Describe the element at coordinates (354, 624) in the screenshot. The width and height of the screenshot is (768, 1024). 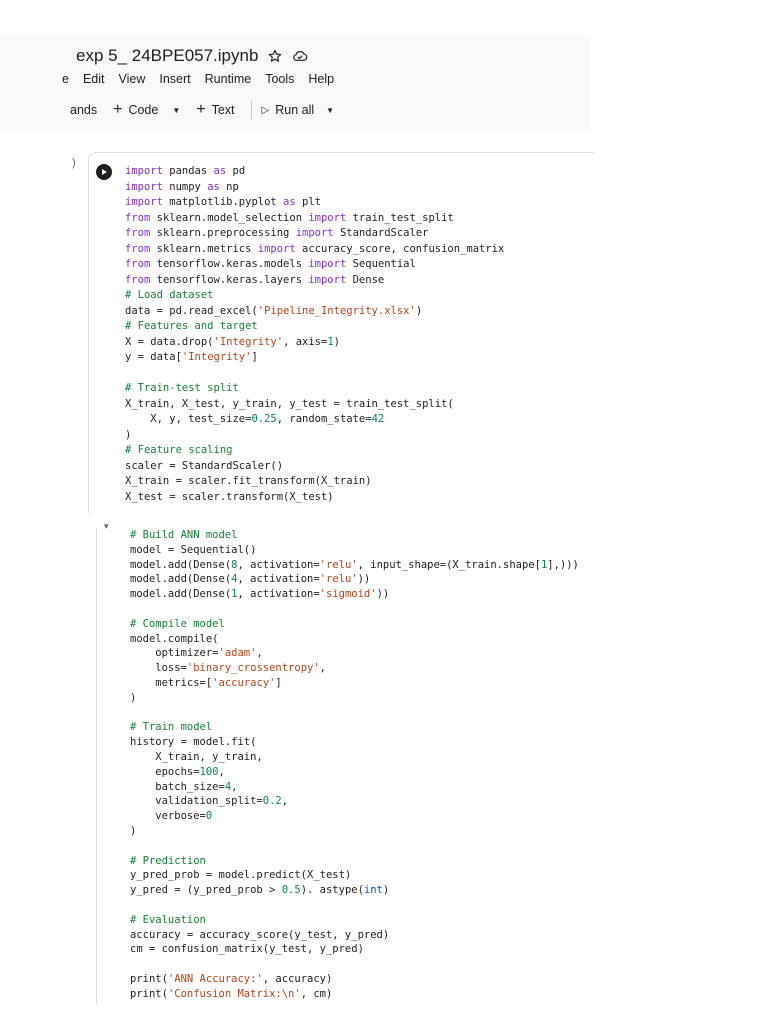
I see `code-line: # Compile model` at that location.